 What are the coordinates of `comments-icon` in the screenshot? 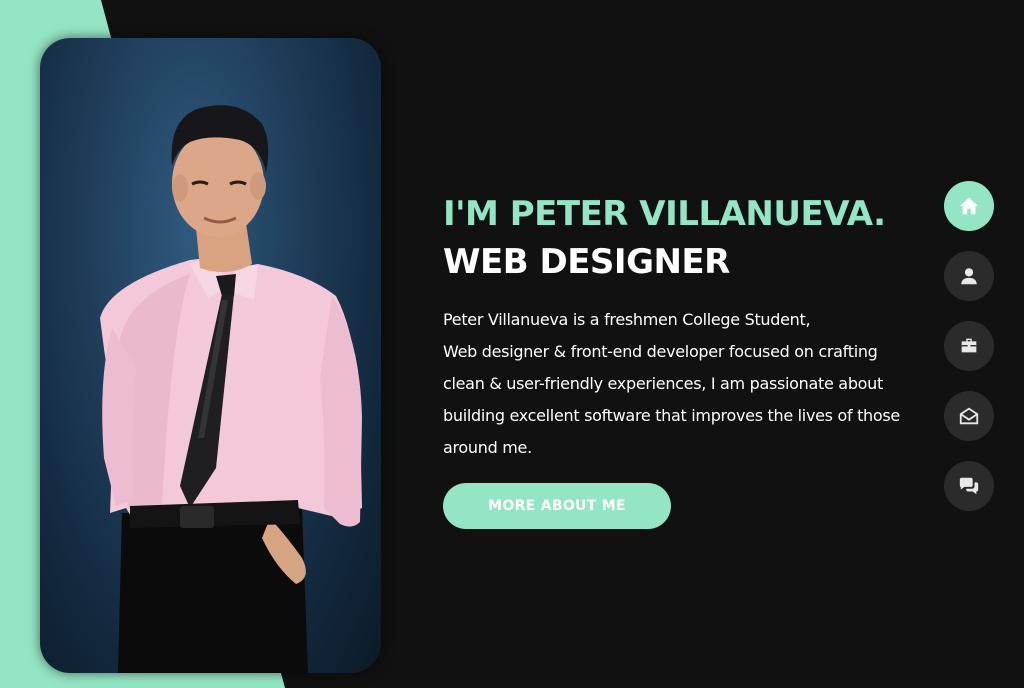 It's located at (969, 486).